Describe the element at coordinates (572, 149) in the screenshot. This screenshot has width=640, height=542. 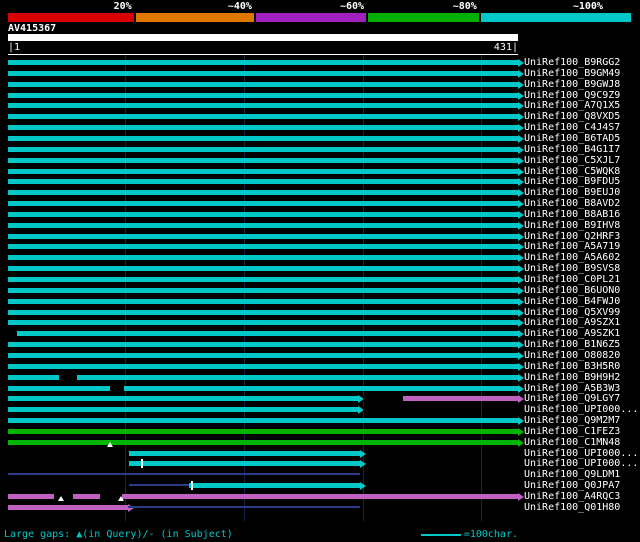
I see `hit-label: UniRef100_B4G1I7` at that location.